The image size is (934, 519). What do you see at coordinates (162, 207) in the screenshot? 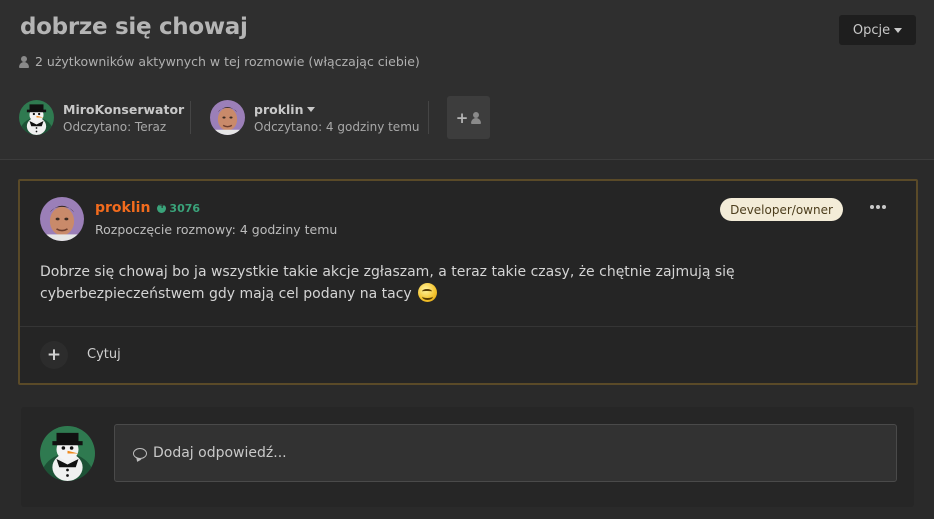
I see `reputation-plus-icon` at bounding box center [162, 207].